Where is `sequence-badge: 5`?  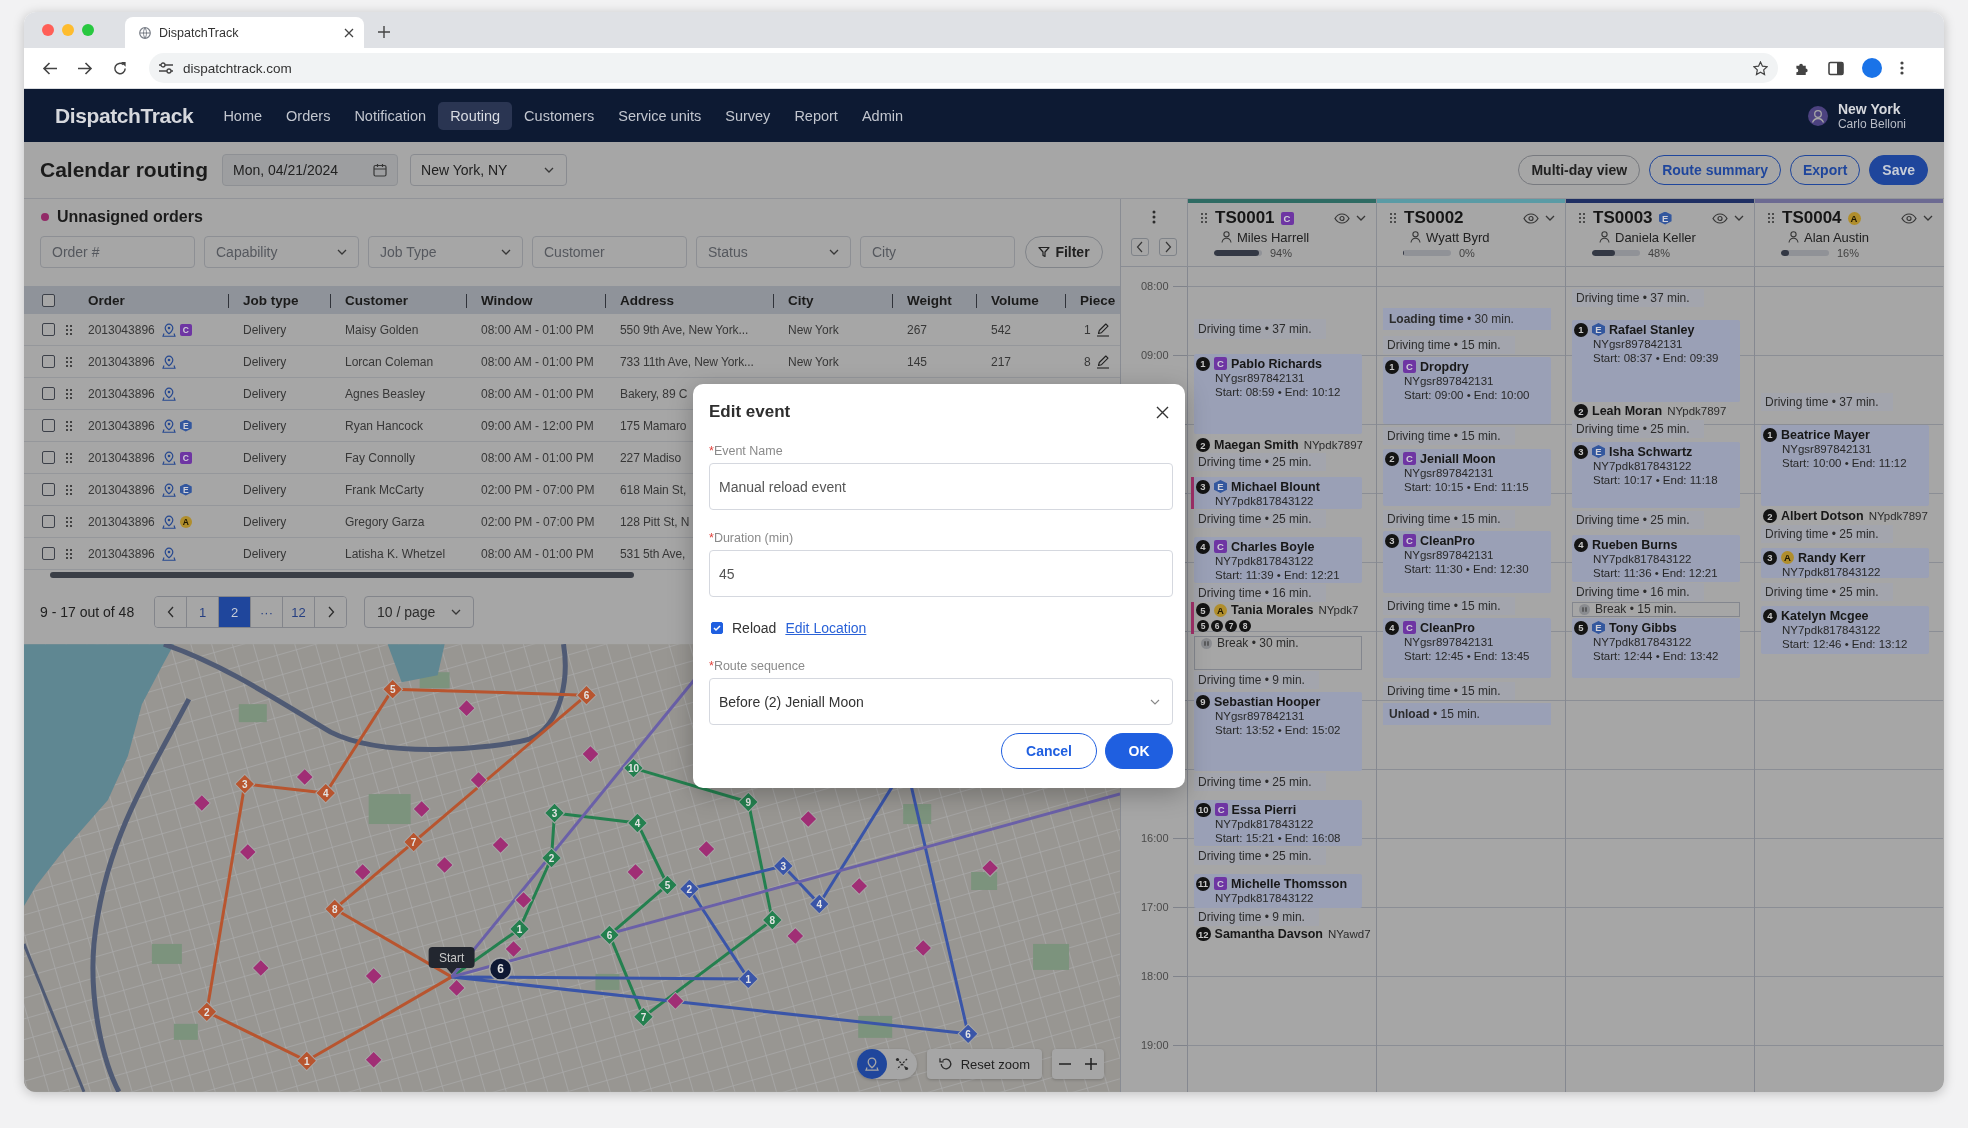
sequence-badge: 5 is located at coordinates (1203, 626).